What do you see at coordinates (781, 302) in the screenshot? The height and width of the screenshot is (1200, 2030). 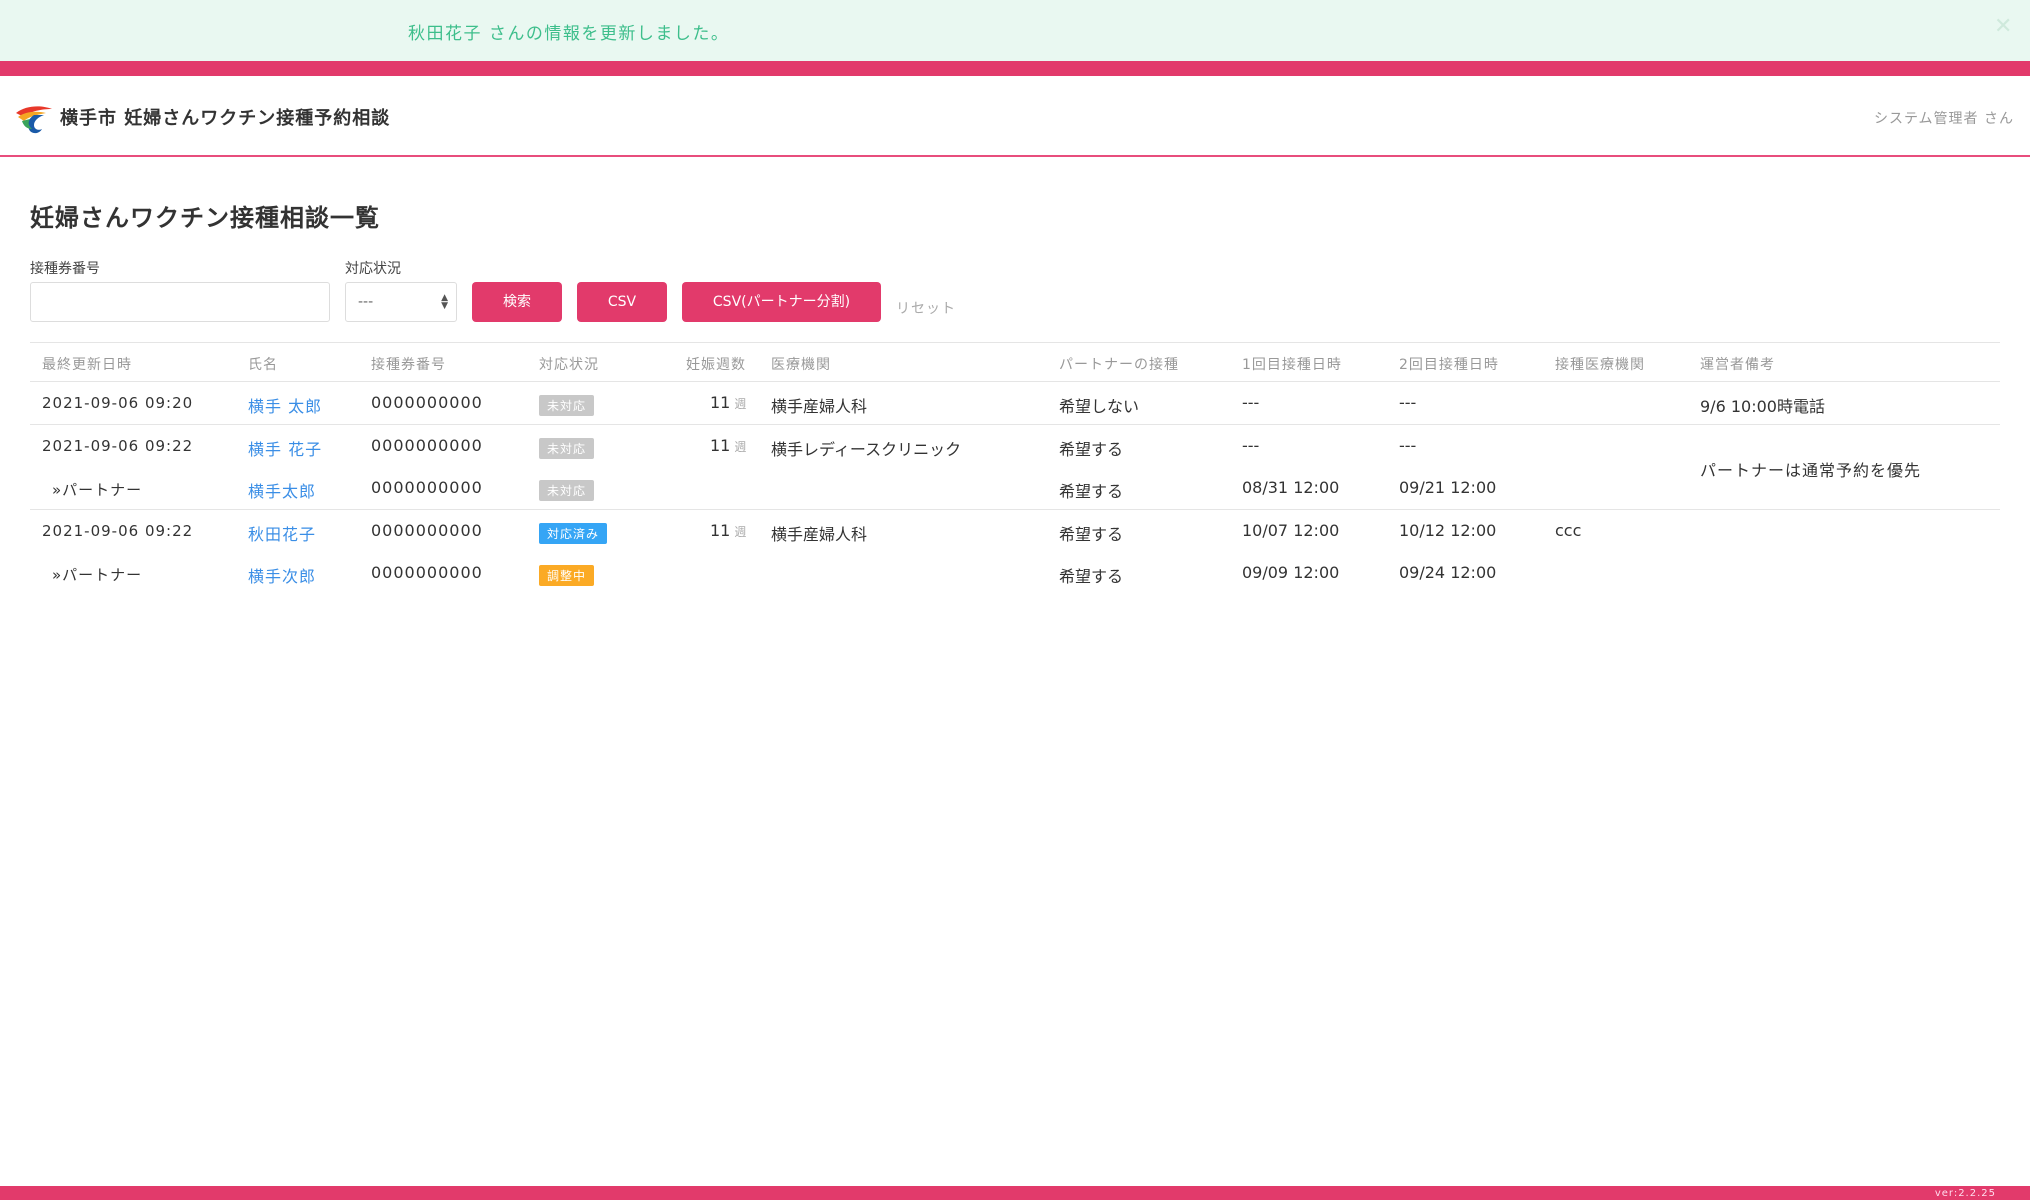 I see `csv-partner-button: CSV(パートナー分割)` at bounding box center [781, 302].